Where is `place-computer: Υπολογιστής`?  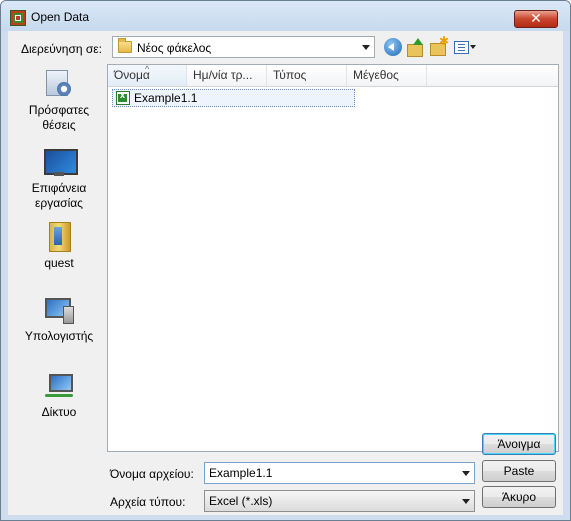
place-computer: Υπολογιστής is located at coordinates (59, 319).